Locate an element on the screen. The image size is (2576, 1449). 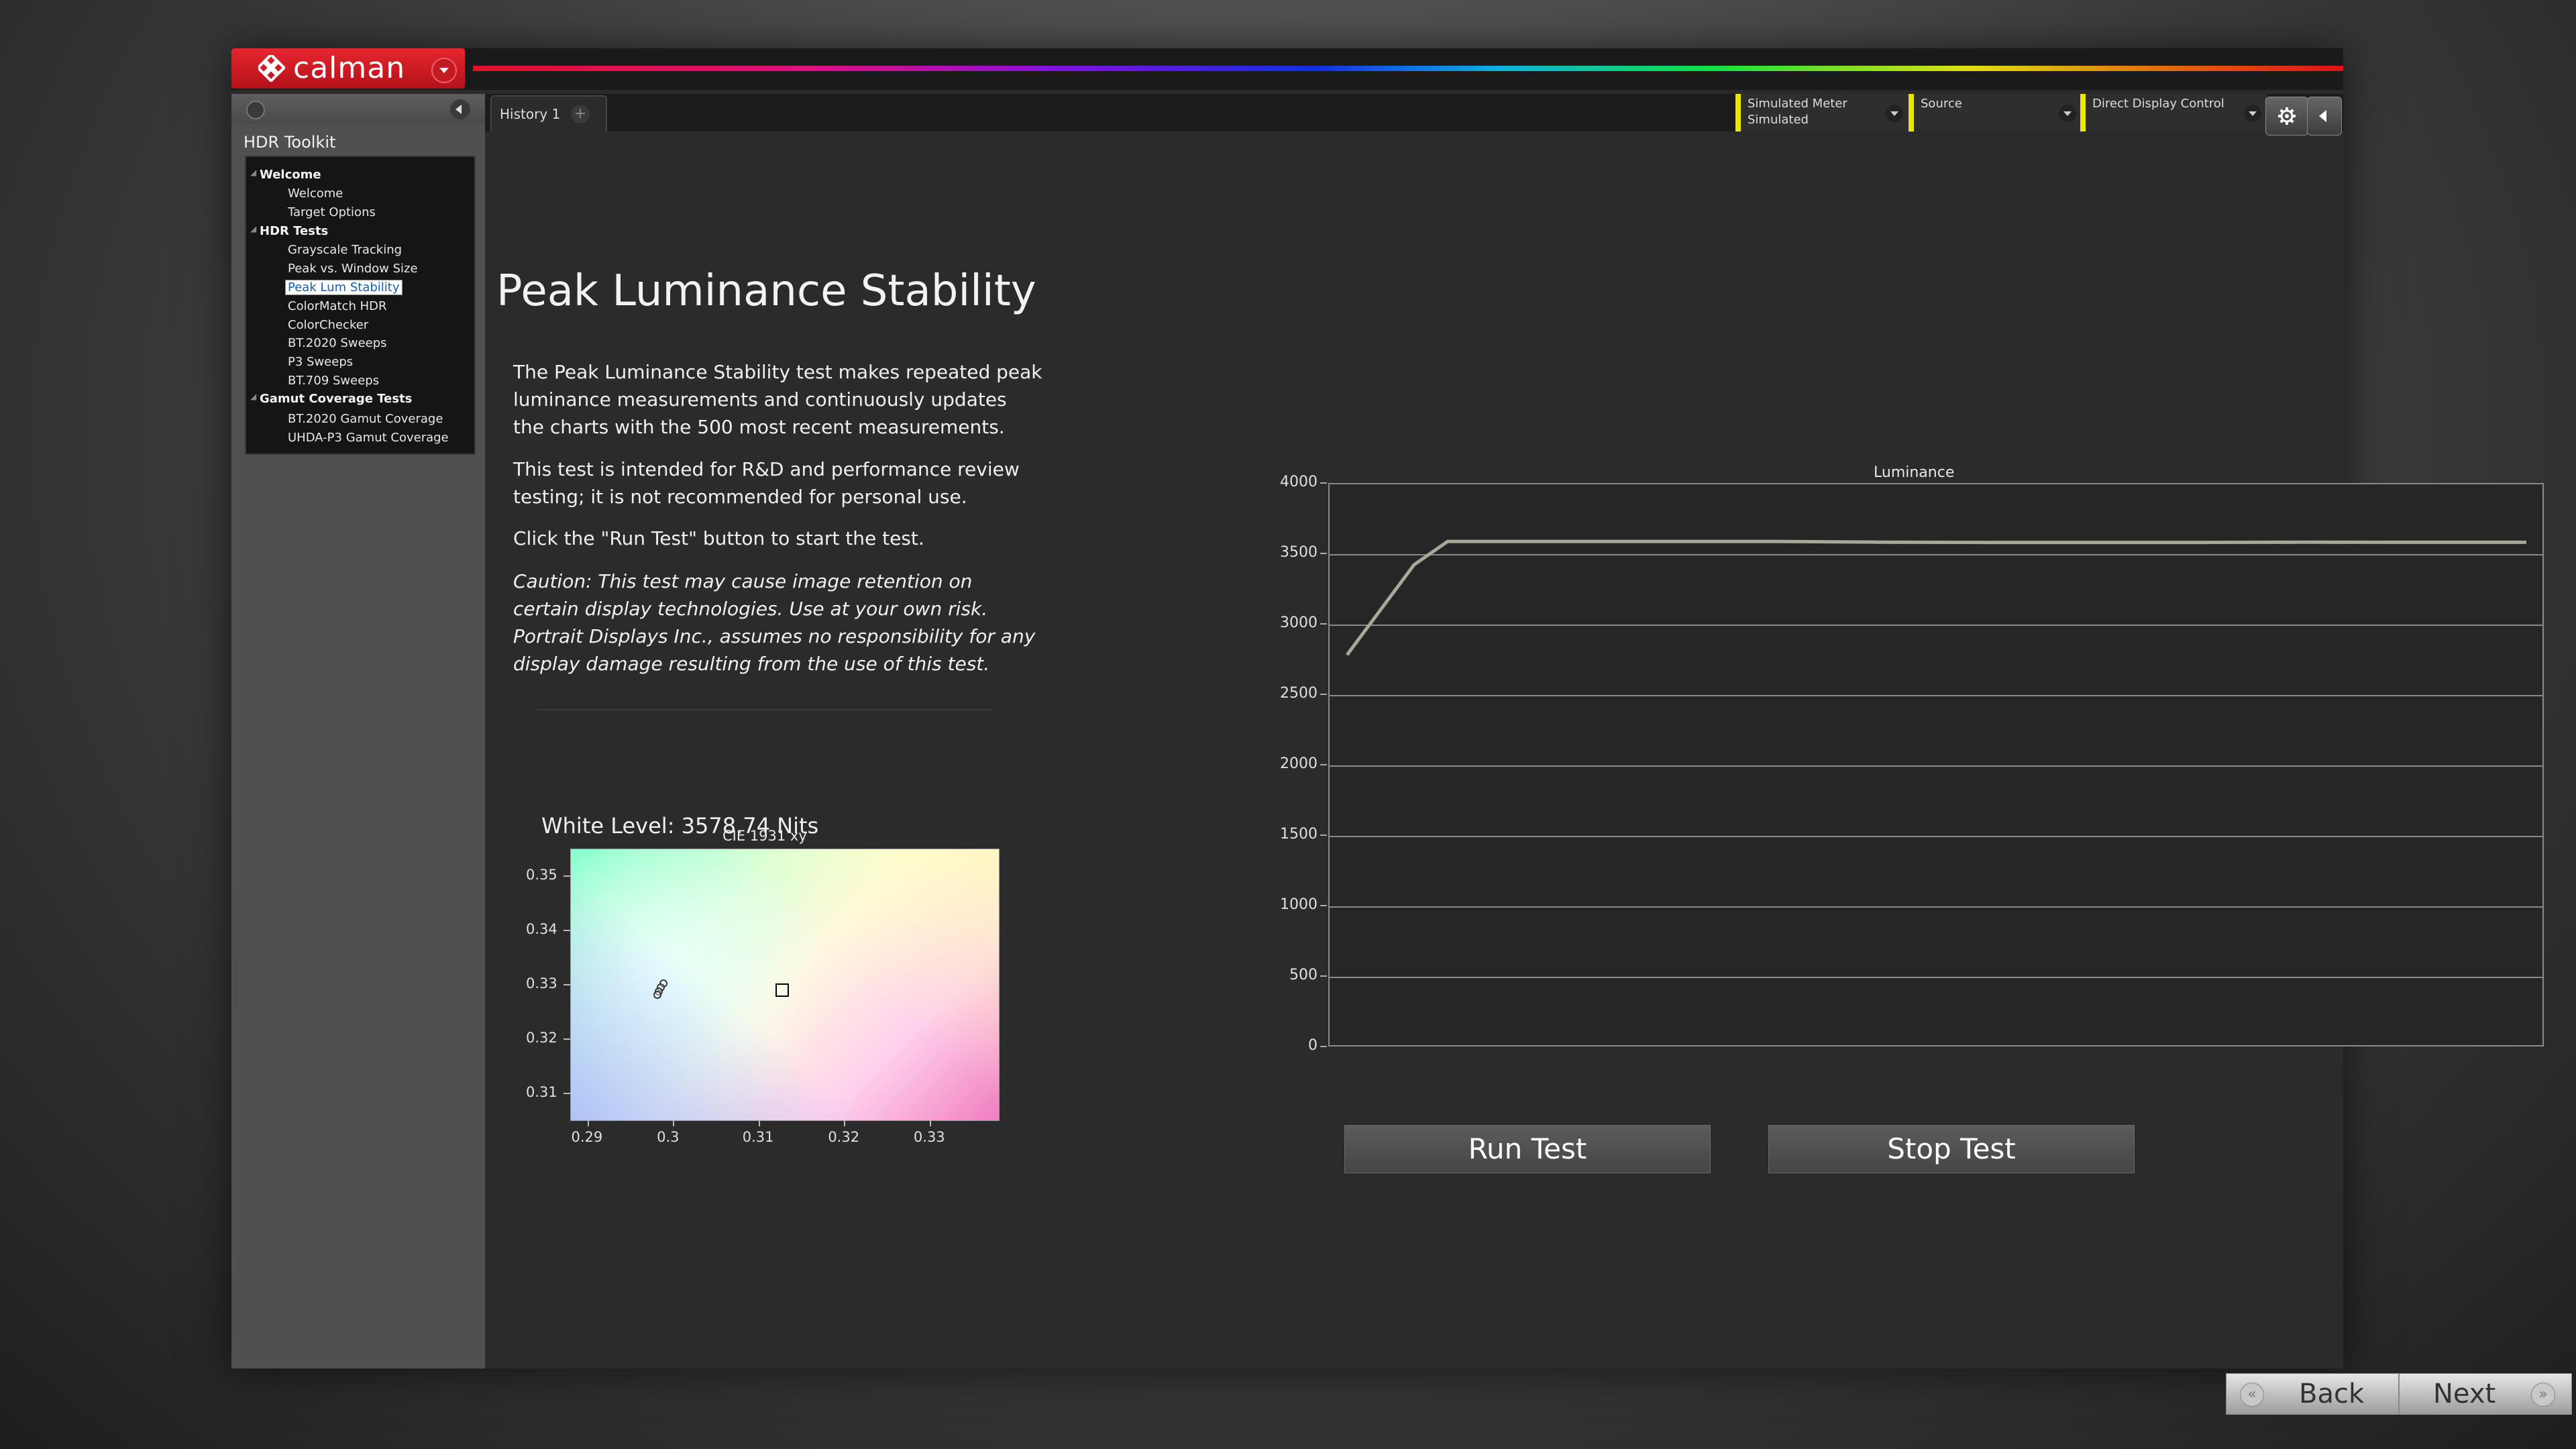
cie-chart-plot is located at coordinates (785, 985).